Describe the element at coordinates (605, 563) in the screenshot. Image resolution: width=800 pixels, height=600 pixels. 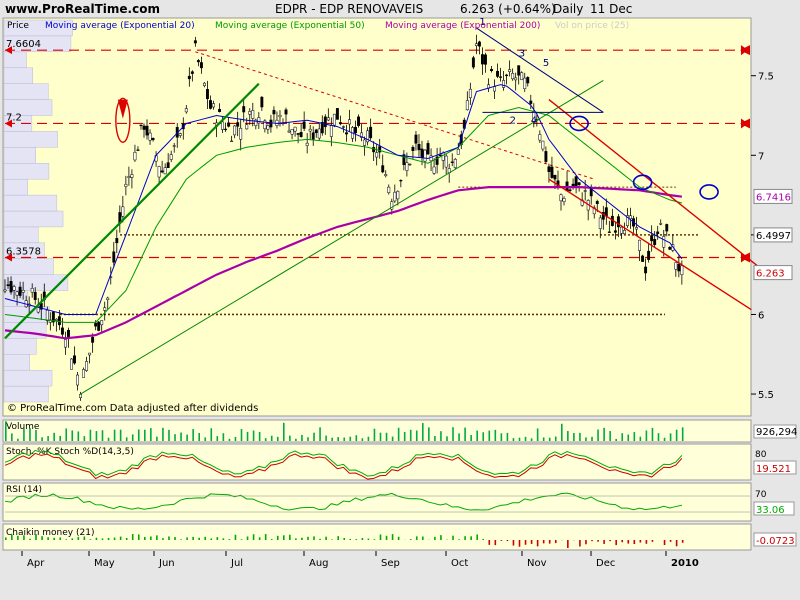
I see `x-month-label: Dec` at that location.